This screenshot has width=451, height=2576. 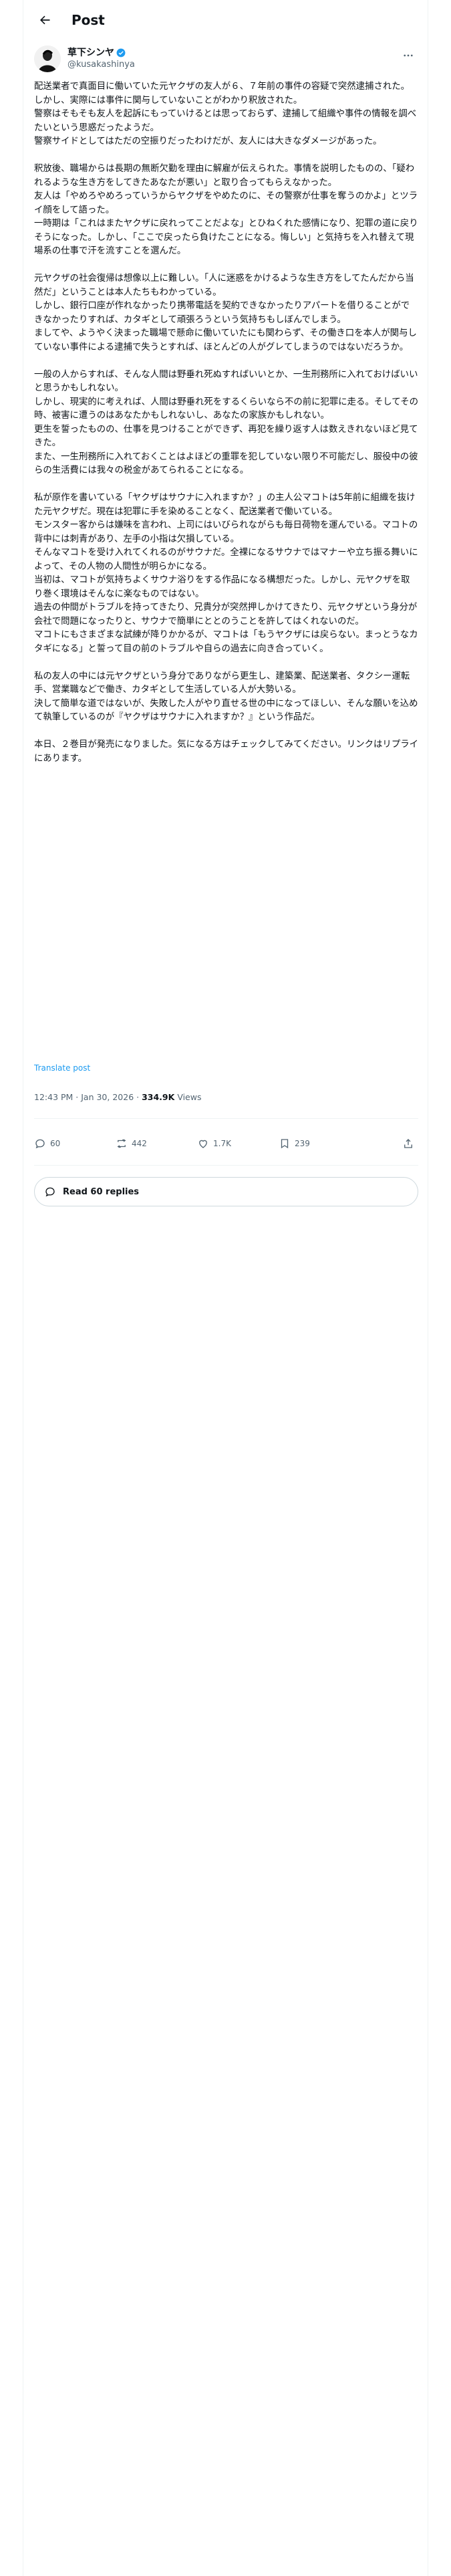 I want to click on divider-bottom, so click(x=226, y=1166).